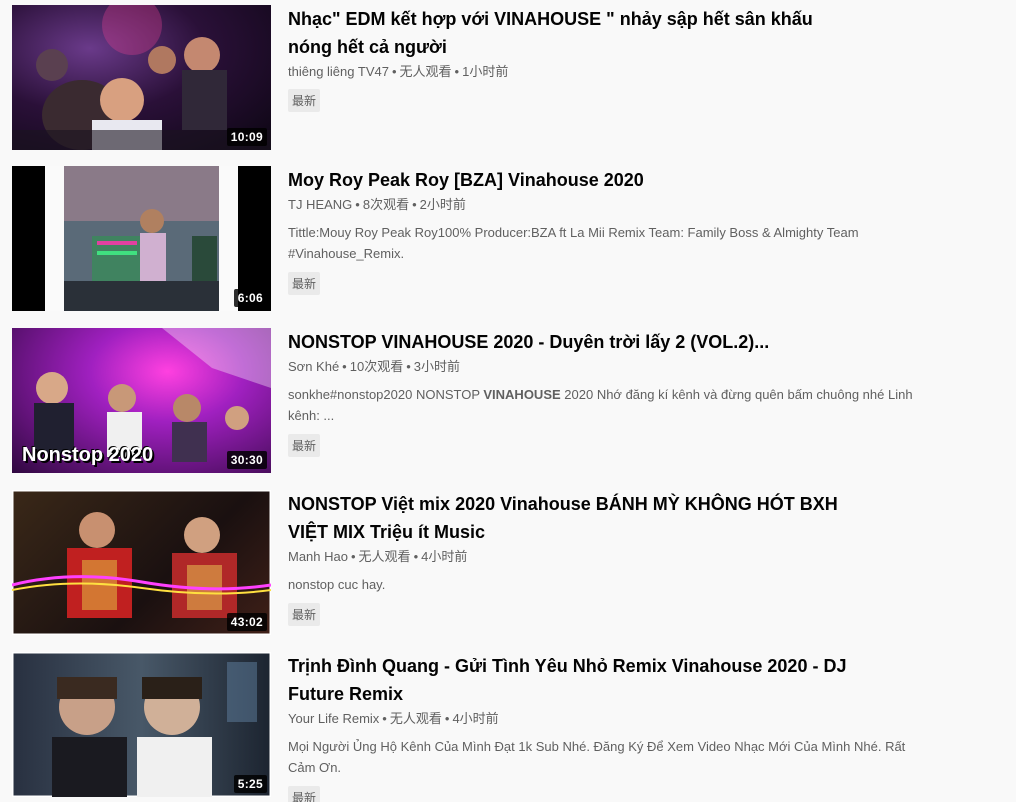 The height and width of the screenshot is (802, 1016). I want to click on description-text: nonstop cuc hay., so click(337, 584).